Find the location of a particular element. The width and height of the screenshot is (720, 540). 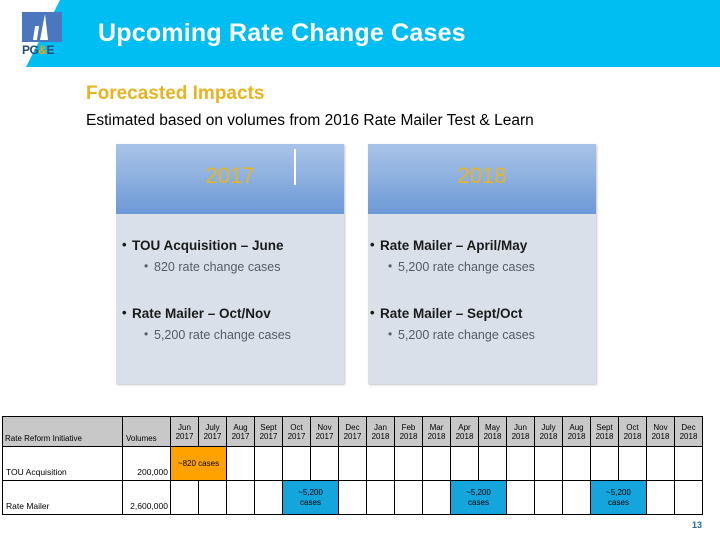

year-panel-2018-header: 2018 is located at coordinates (482, 179).